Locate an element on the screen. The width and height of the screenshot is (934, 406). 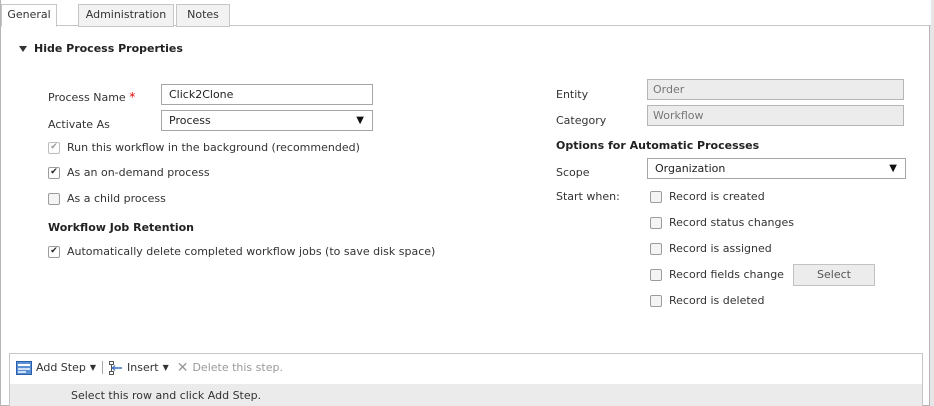
add-step-button: Add Step ▼ is located at coordinates (56, 367).